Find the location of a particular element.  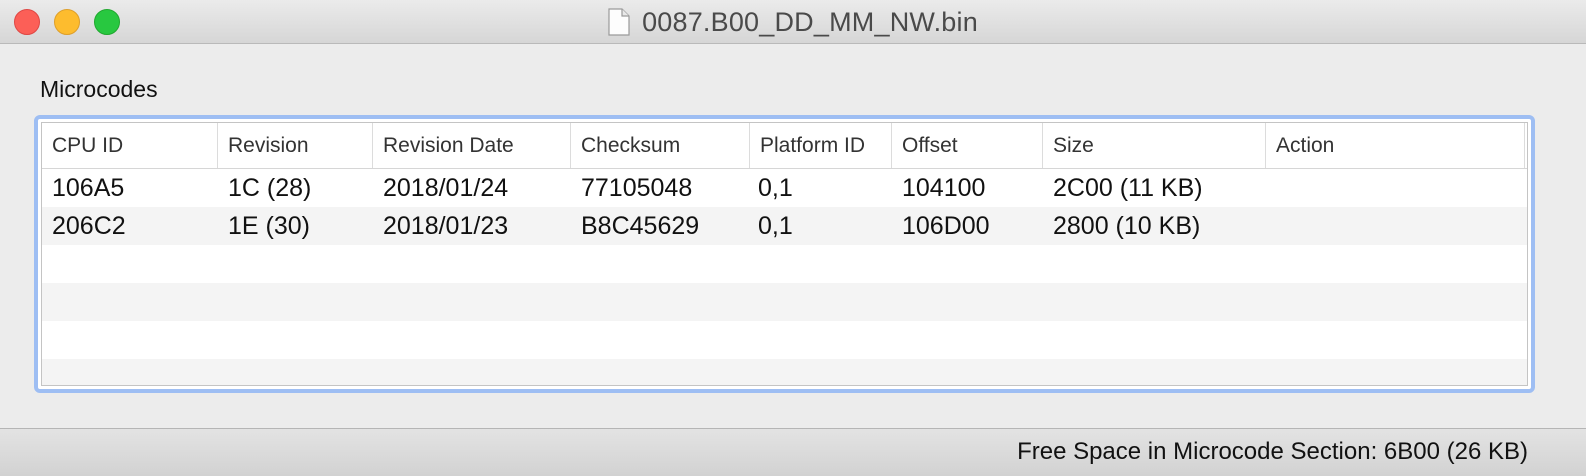

column-header-revision-date: Revision Date is located at coordinates (472, 145).